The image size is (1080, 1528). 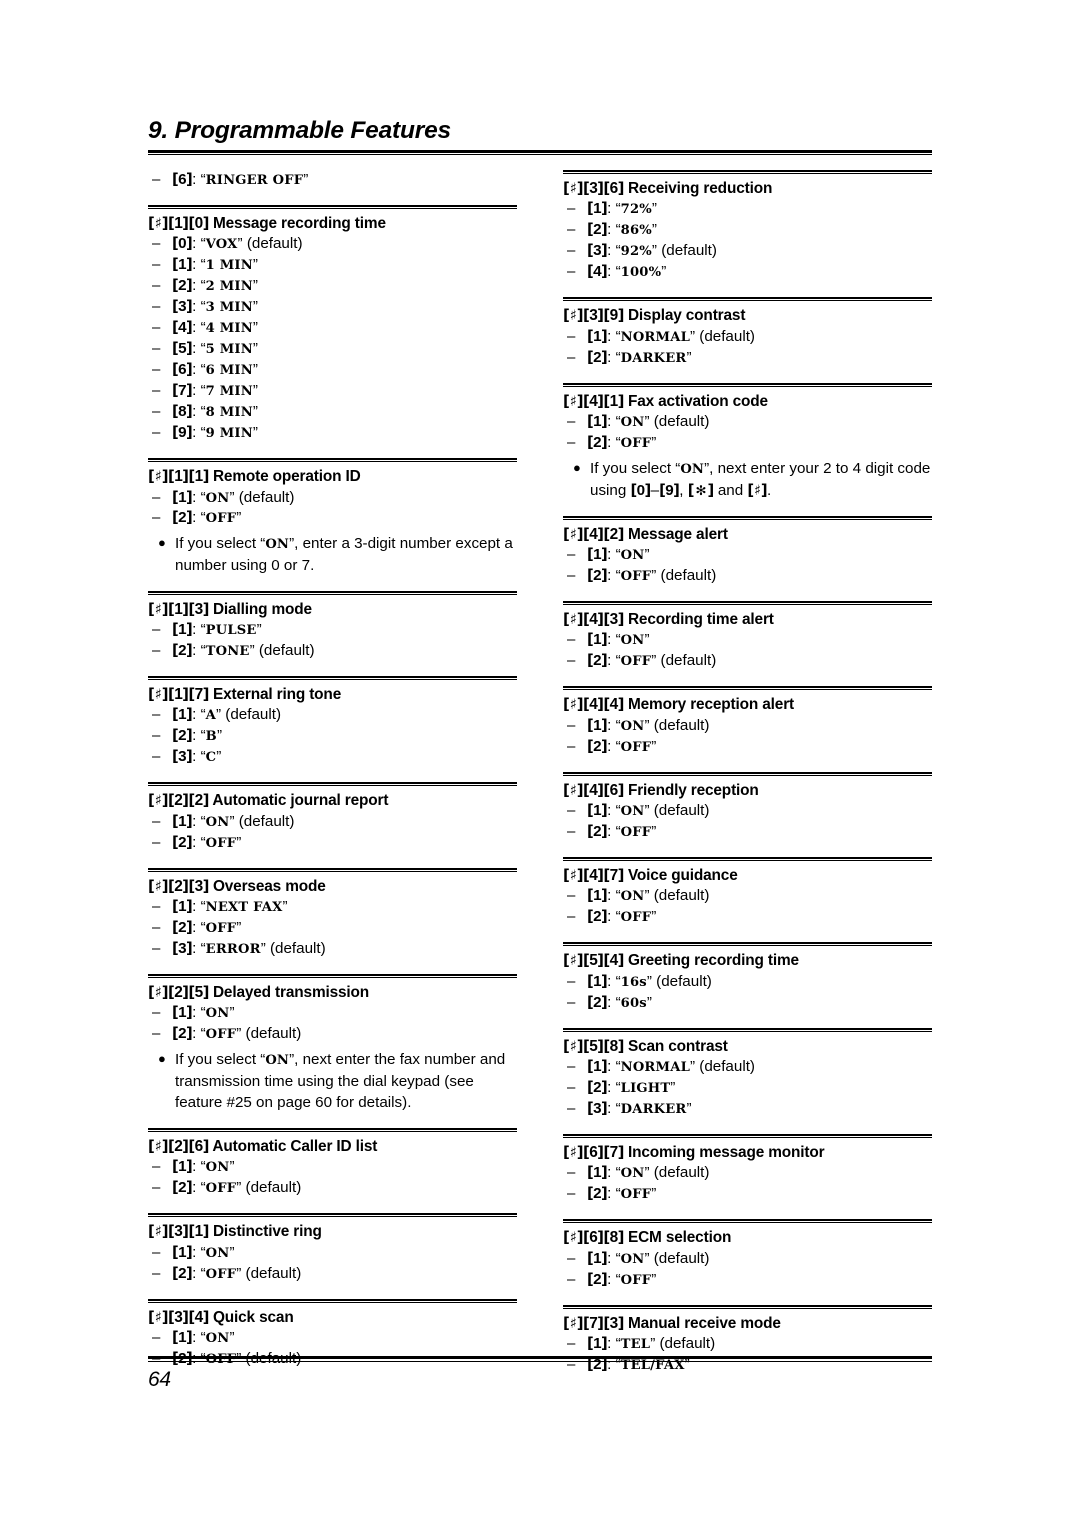 I want to click on option-value: A, so click(x=211, y=716).